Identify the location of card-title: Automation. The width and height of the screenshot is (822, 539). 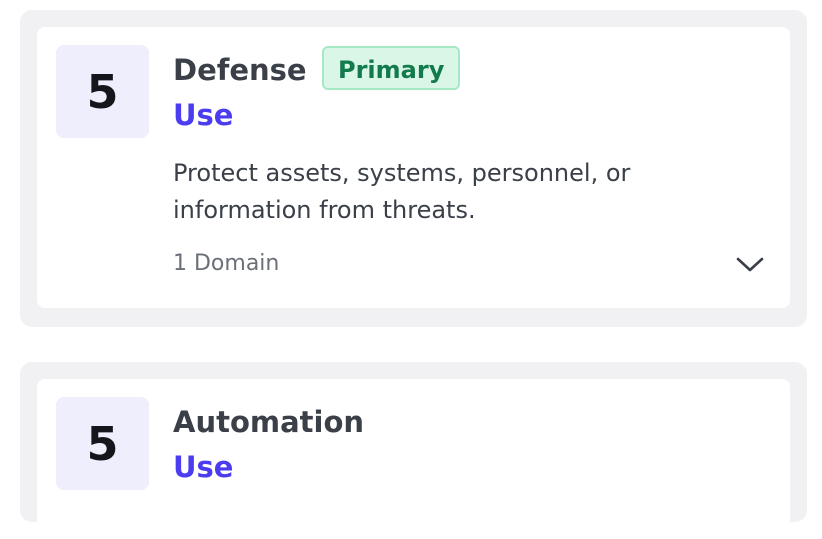
(269, 422).